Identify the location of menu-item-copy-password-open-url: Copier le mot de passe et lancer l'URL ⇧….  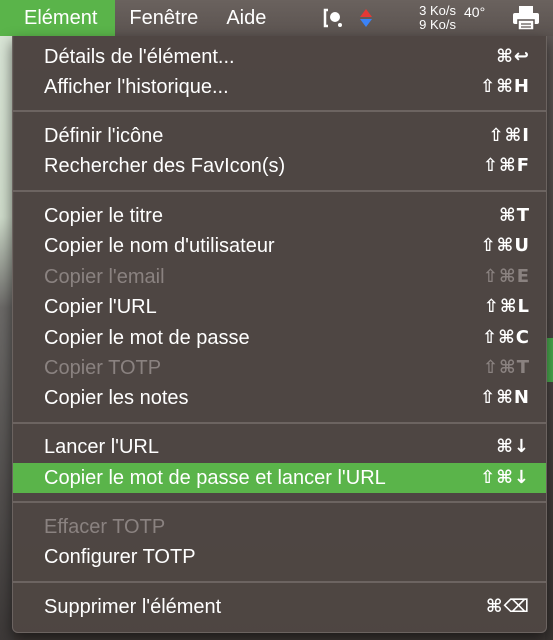
(279, 478).